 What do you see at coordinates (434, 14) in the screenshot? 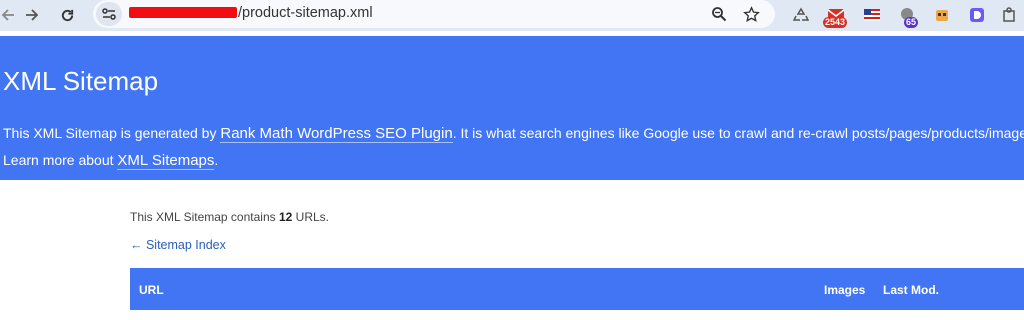
I see `address-bar: /product-sitemap.xml` at bounding box center [434, 14].